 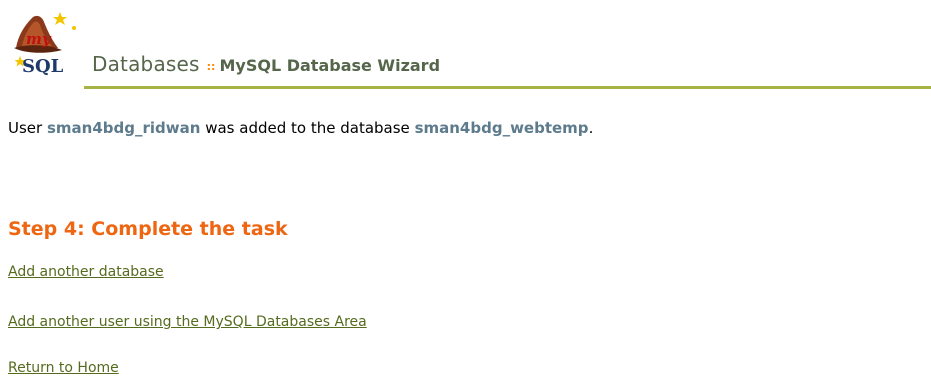 I want to click on page-title: Databases:: MySQL Database Wizard, so click(x=266, y=64).